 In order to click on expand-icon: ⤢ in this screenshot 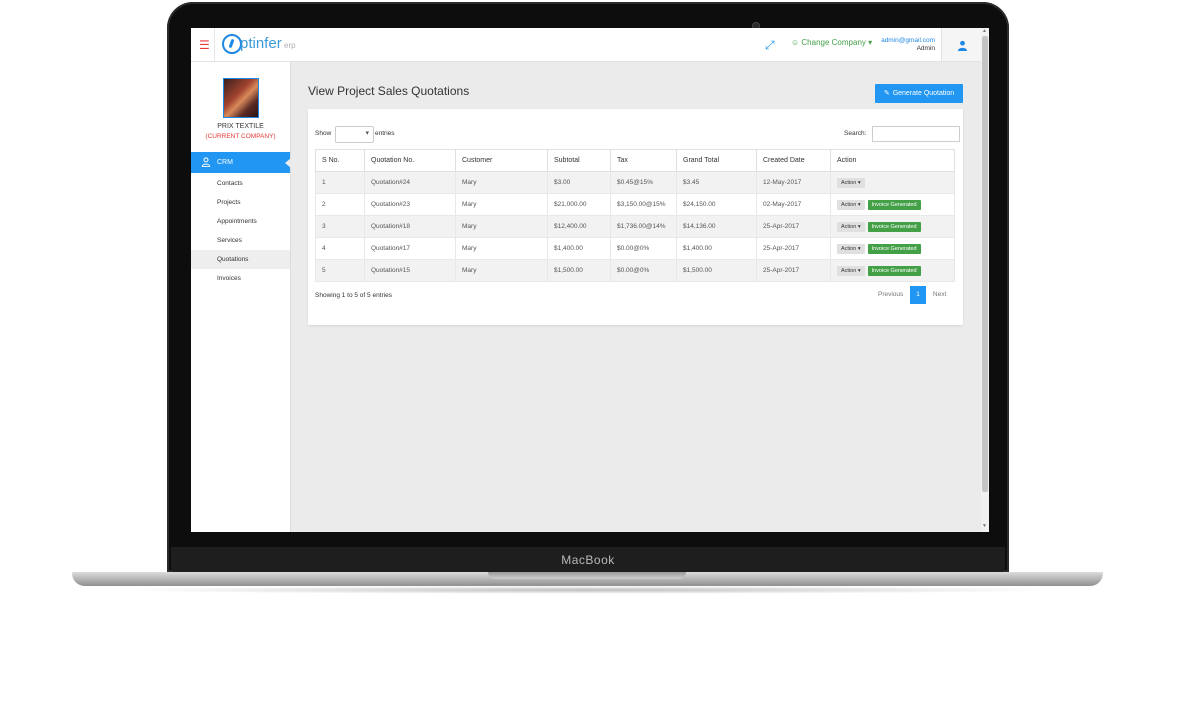, I will do `click(770, 45)`.